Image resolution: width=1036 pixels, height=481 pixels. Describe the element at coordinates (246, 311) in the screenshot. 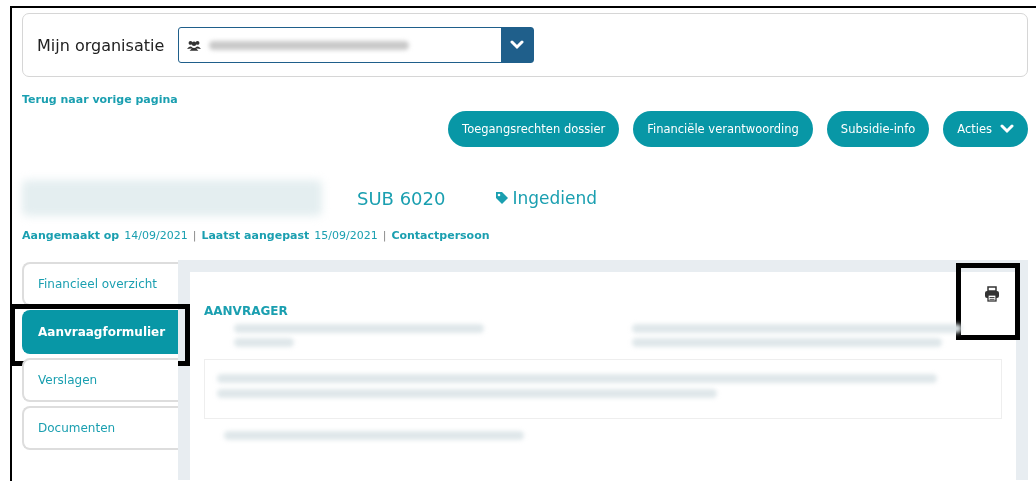

I see `section-heading: AANVRAGER` at that location.